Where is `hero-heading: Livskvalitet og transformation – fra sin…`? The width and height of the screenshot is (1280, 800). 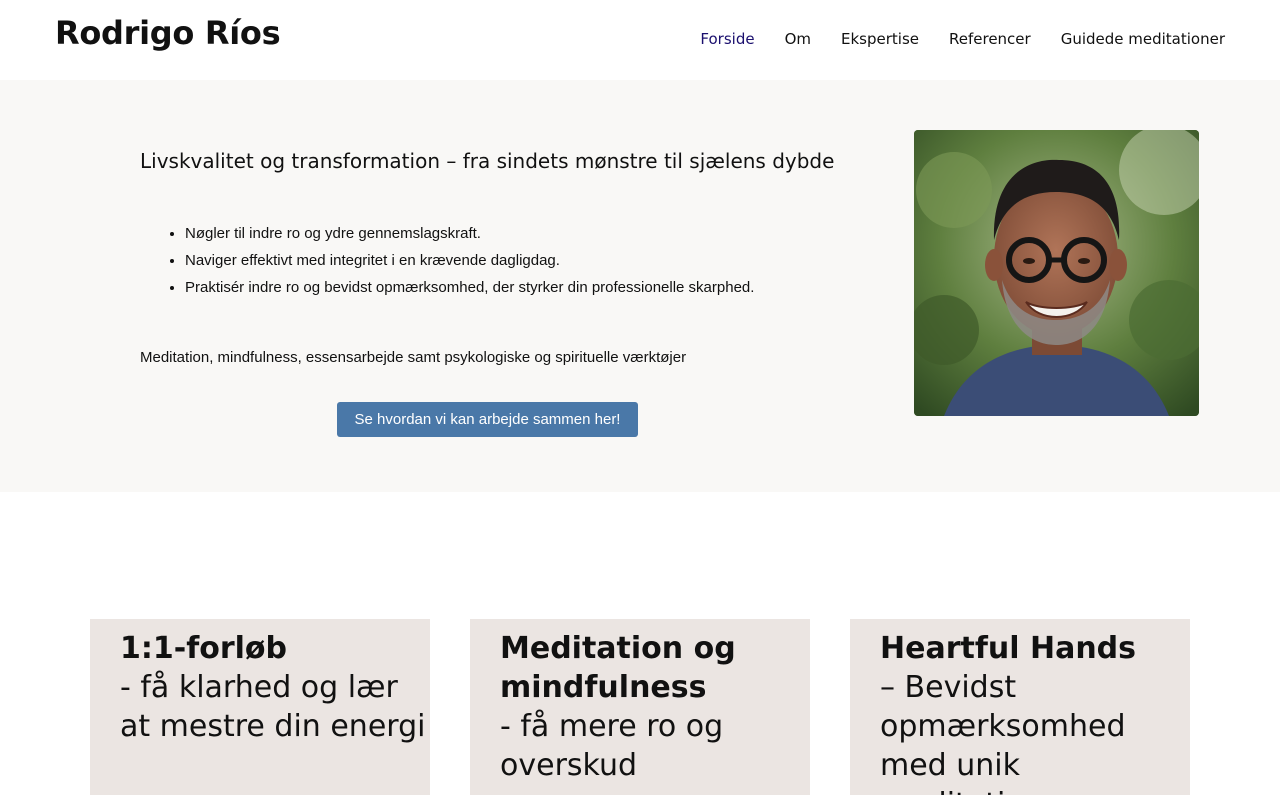
hero-heading: Livskvalitet og transformation – fra sin… is located at coordinates (487, 161).